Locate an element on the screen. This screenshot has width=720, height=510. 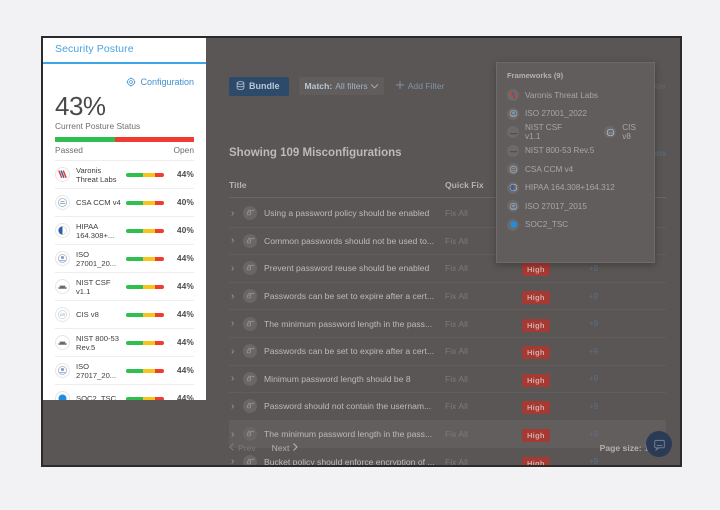
next-page-button: Next is located at coordinates (285, 448).